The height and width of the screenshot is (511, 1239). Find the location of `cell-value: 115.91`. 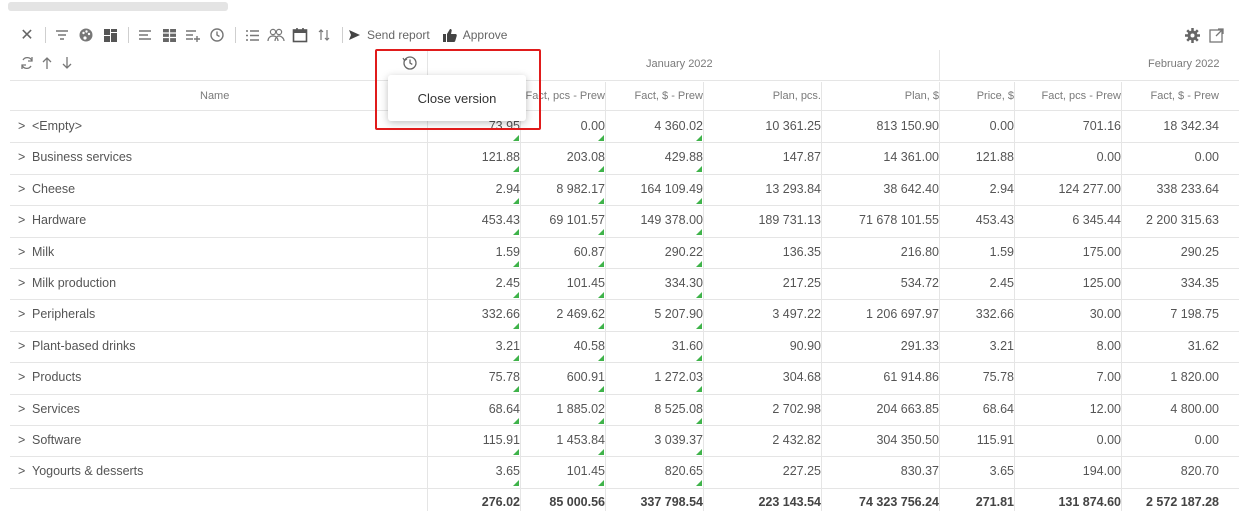

cell-value: 115.91 is located at coordinates (980, 440).